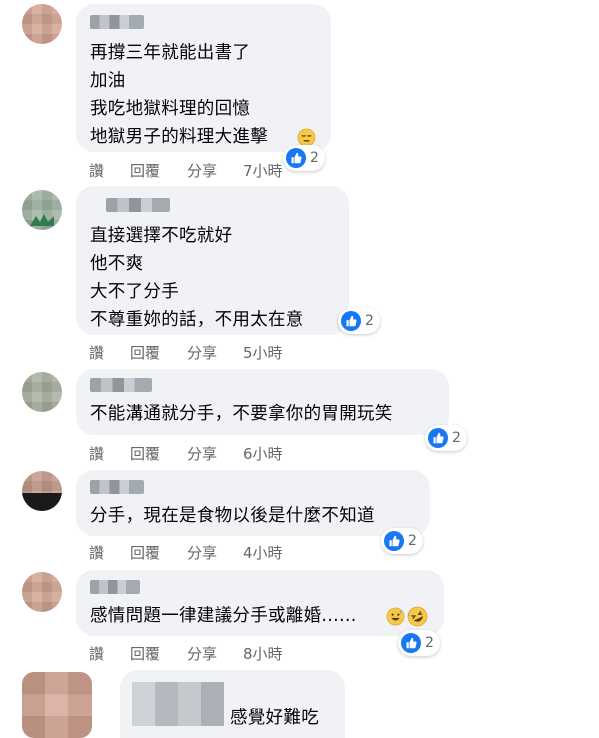 The height and width of the screenshot is (738, 599). I want to click on comment-bubble: 不能溝通就分手，不要拿你的胃開玩笑, so click(262, 402).